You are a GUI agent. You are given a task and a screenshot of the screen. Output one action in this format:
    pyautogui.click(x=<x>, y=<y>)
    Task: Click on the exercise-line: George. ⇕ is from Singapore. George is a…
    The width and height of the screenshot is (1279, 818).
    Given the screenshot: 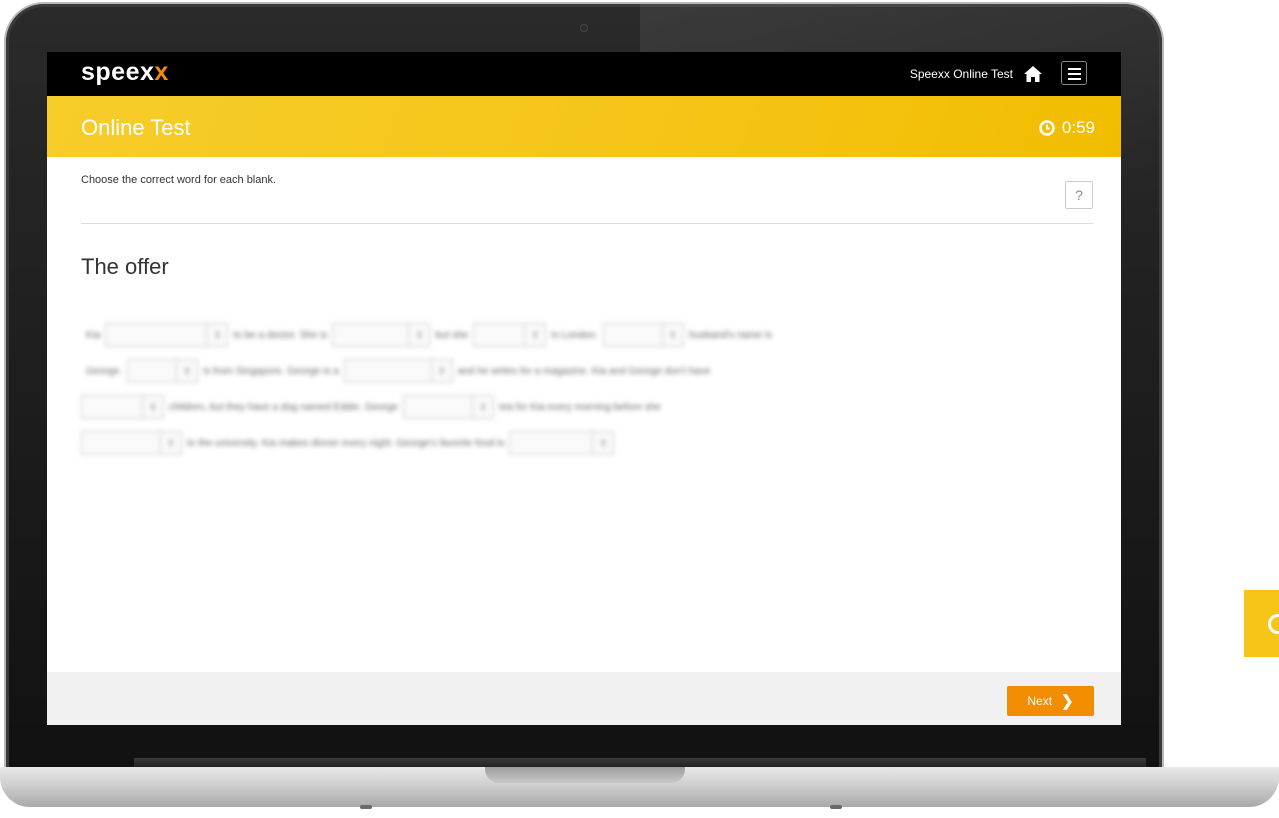 What is the action you would take?
    pyautogui.click(x=541, y=371)
    